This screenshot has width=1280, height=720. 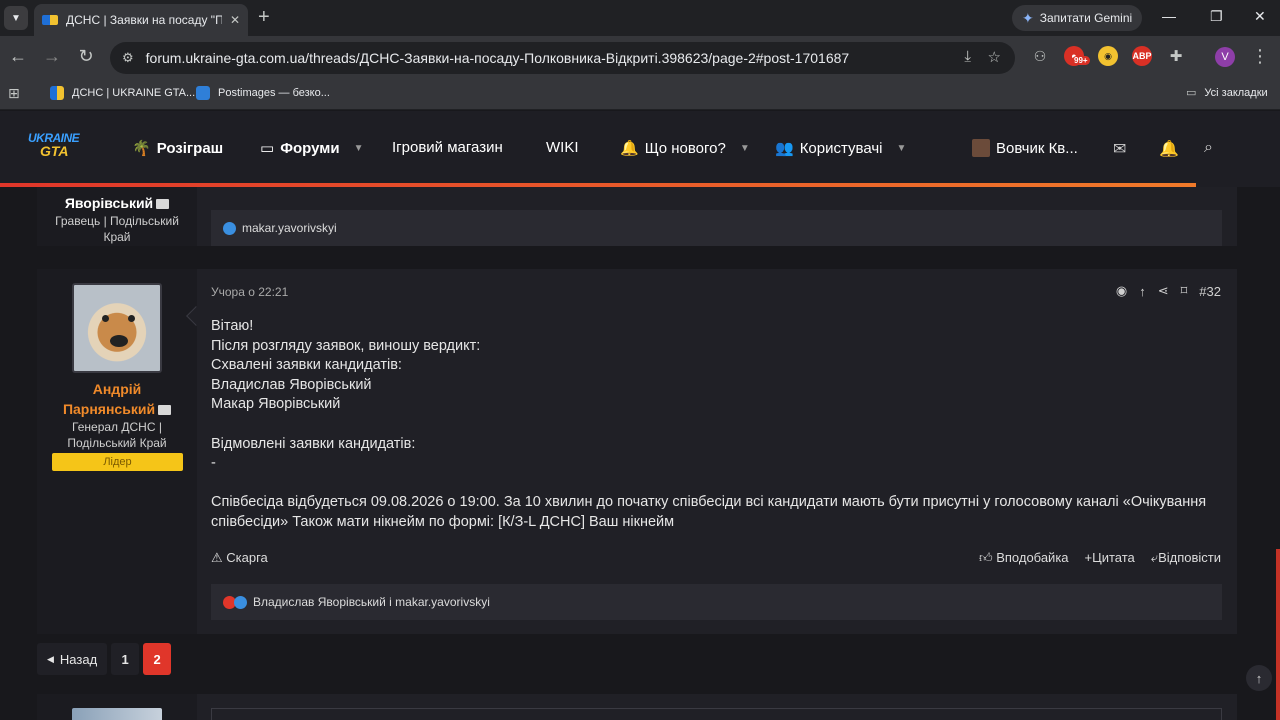 I want to click on post-line: Владислав Яворівський, so click(x=291, y=384).